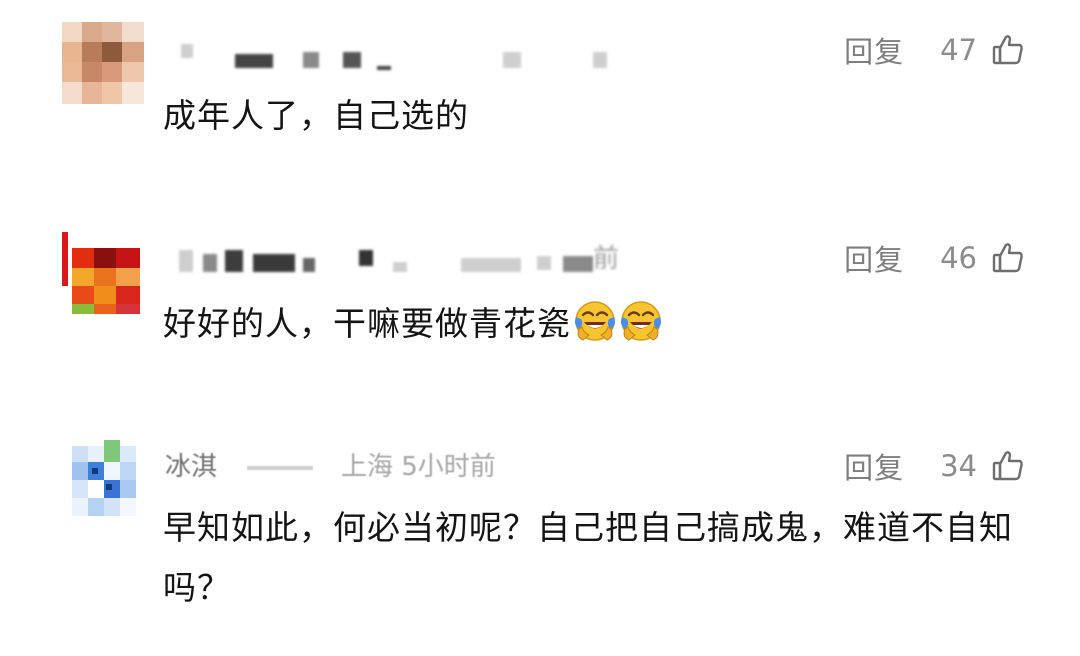 The width and height of the screenshot is (1080, 656). I want to click on username: 冰淇 上海 5小时前, so click(400, 467).